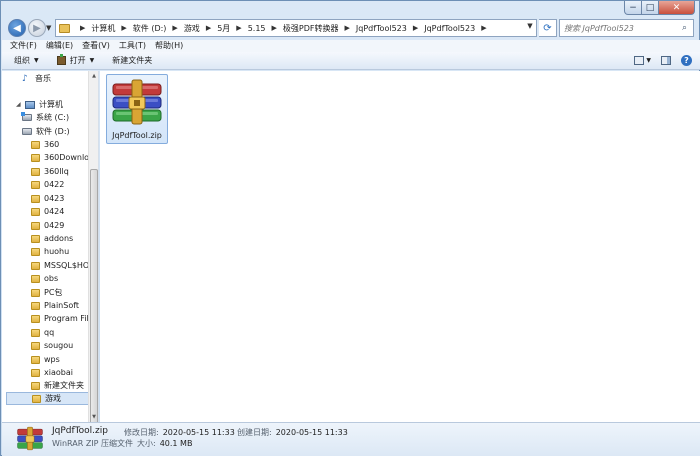 This screenshot has width=700, height=456. What do you see at coordinates (310, 28) in the screenshot?
I see `breadcrumb-label: 极强PDF转换器` at bounding box center [310, 28].